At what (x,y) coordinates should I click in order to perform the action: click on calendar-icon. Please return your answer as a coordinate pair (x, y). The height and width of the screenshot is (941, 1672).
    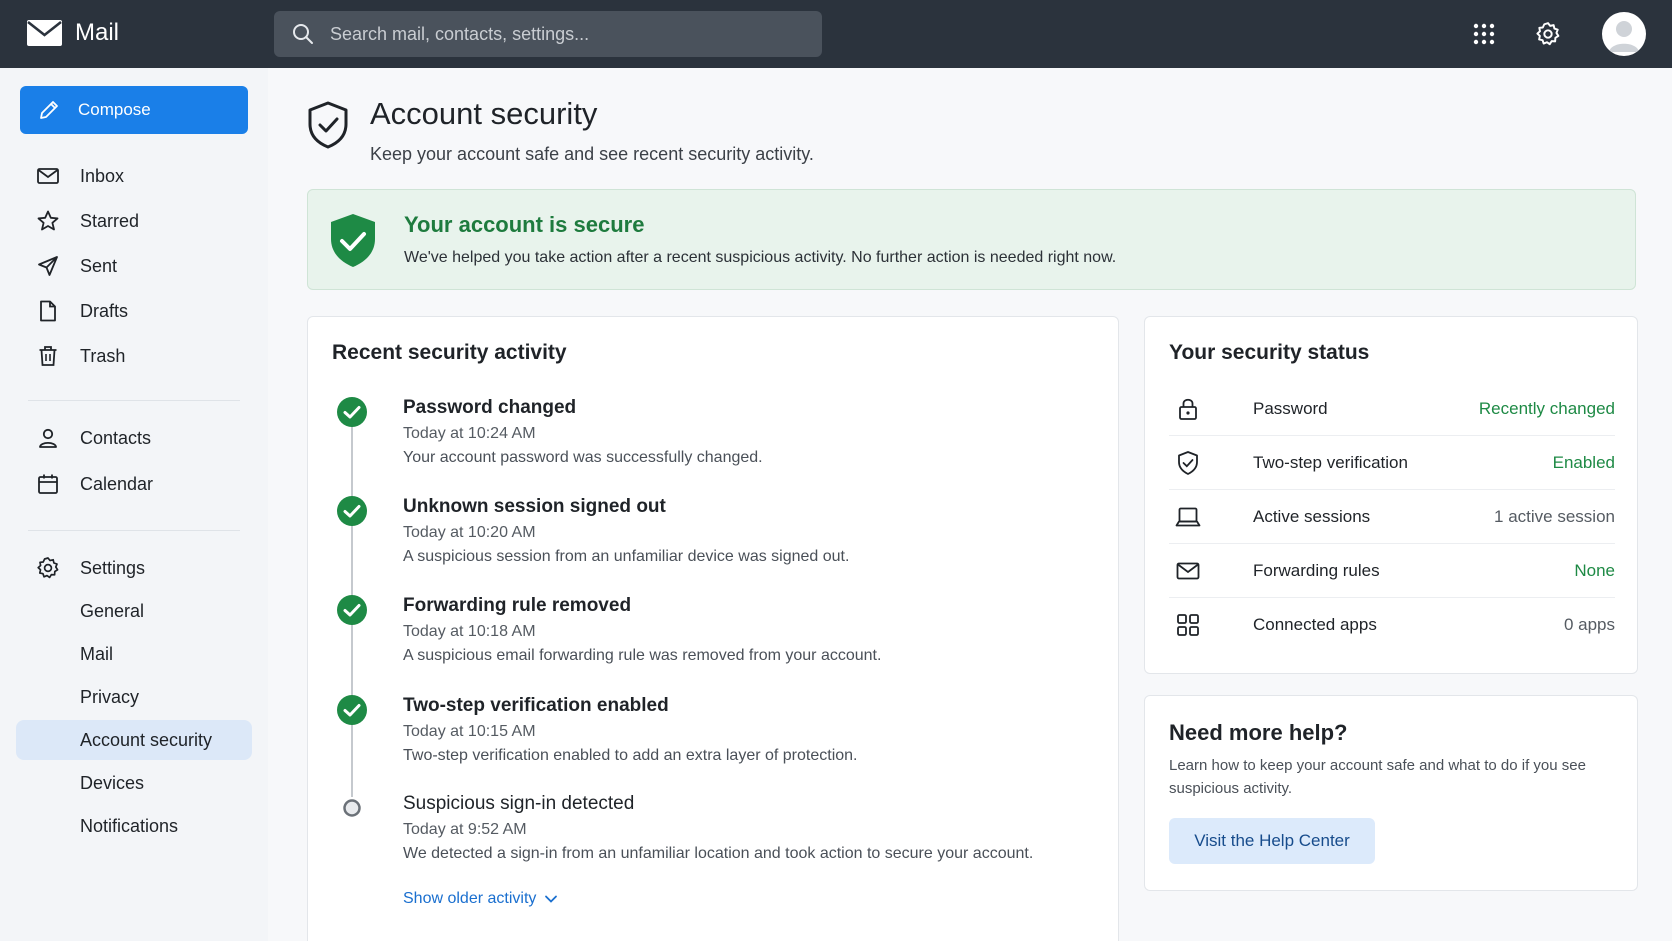
    Looking at the image, I should click on (48, 484).